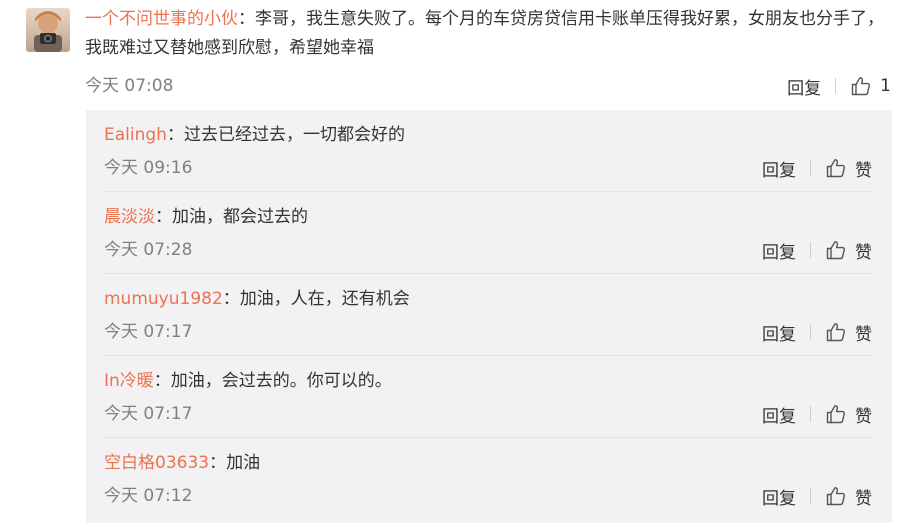  Describe the element at coordinates (488, 86) in the screenshot. I see `main-comment-meta: 今天 07:08 回复 1` at that location.